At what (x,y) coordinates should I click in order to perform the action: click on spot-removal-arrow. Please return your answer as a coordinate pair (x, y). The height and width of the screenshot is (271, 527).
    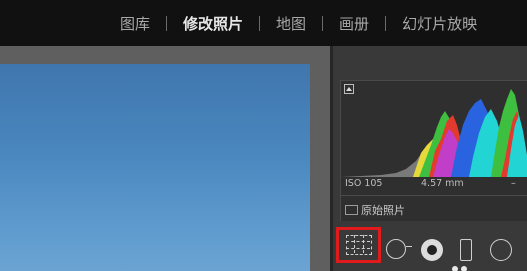
    Looking at the image, I should click on (409, 246).